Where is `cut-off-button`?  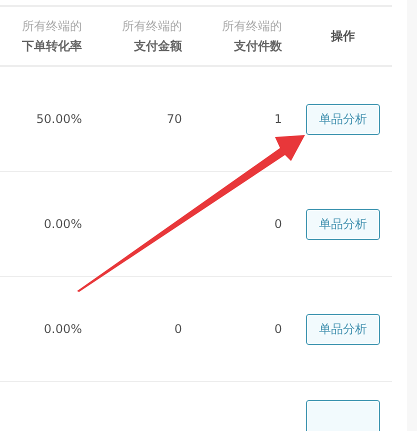 cut-off-button is located at coordinates (343, 415).